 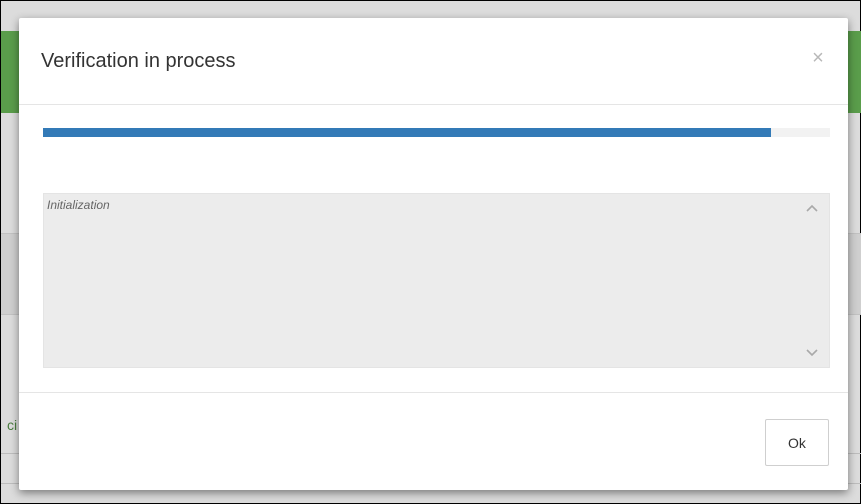 I want to click on close-icon: ×, so click(x=818, y=58).